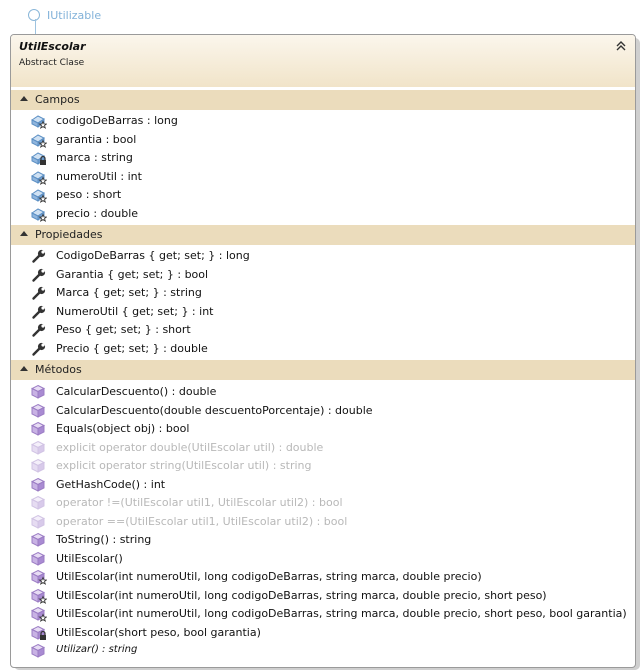 The height and width of the screenshot is (670, 642). What do you see at coordinates (104, 539) in the screenshot?
I see `method-row-text: ToString() : string` at bounding box center [104, 539].